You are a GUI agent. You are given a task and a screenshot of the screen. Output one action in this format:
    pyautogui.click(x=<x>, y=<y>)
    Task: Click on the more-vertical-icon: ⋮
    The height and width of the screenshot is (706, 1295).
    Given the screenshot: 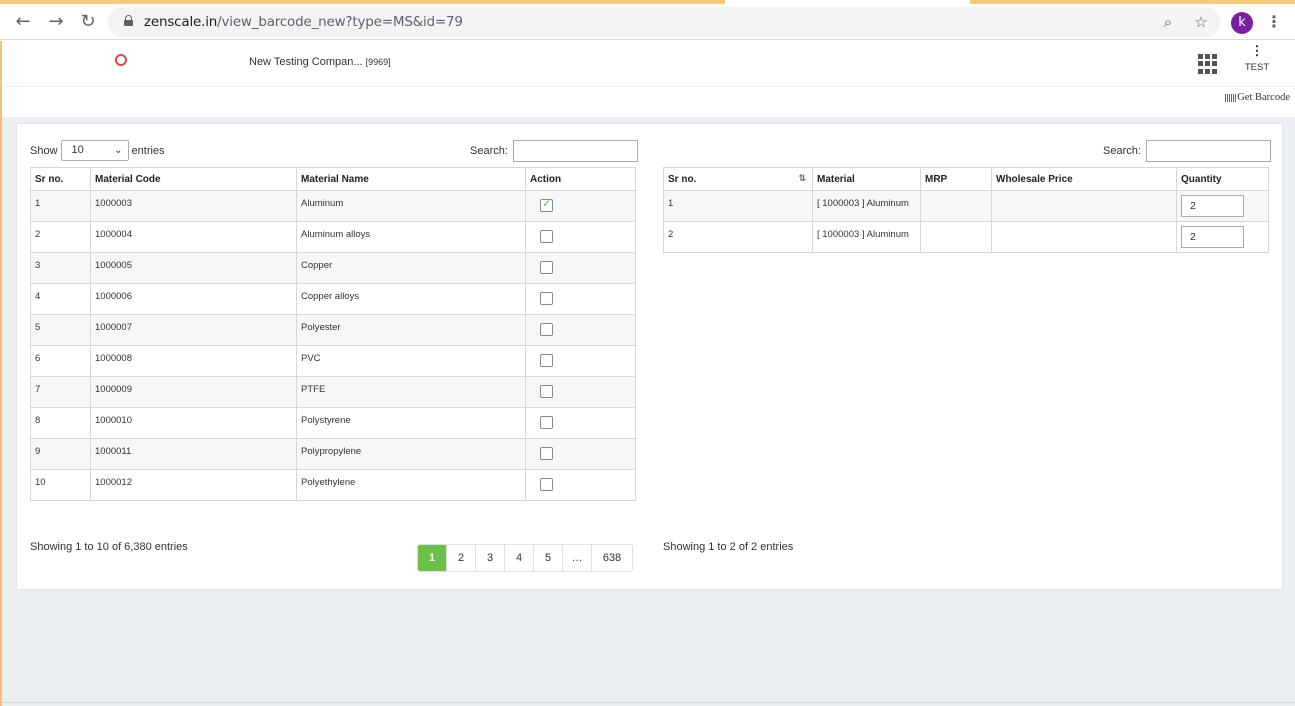 What is the action you would take?
    pyautogui.click(x=1257, y=50)
    